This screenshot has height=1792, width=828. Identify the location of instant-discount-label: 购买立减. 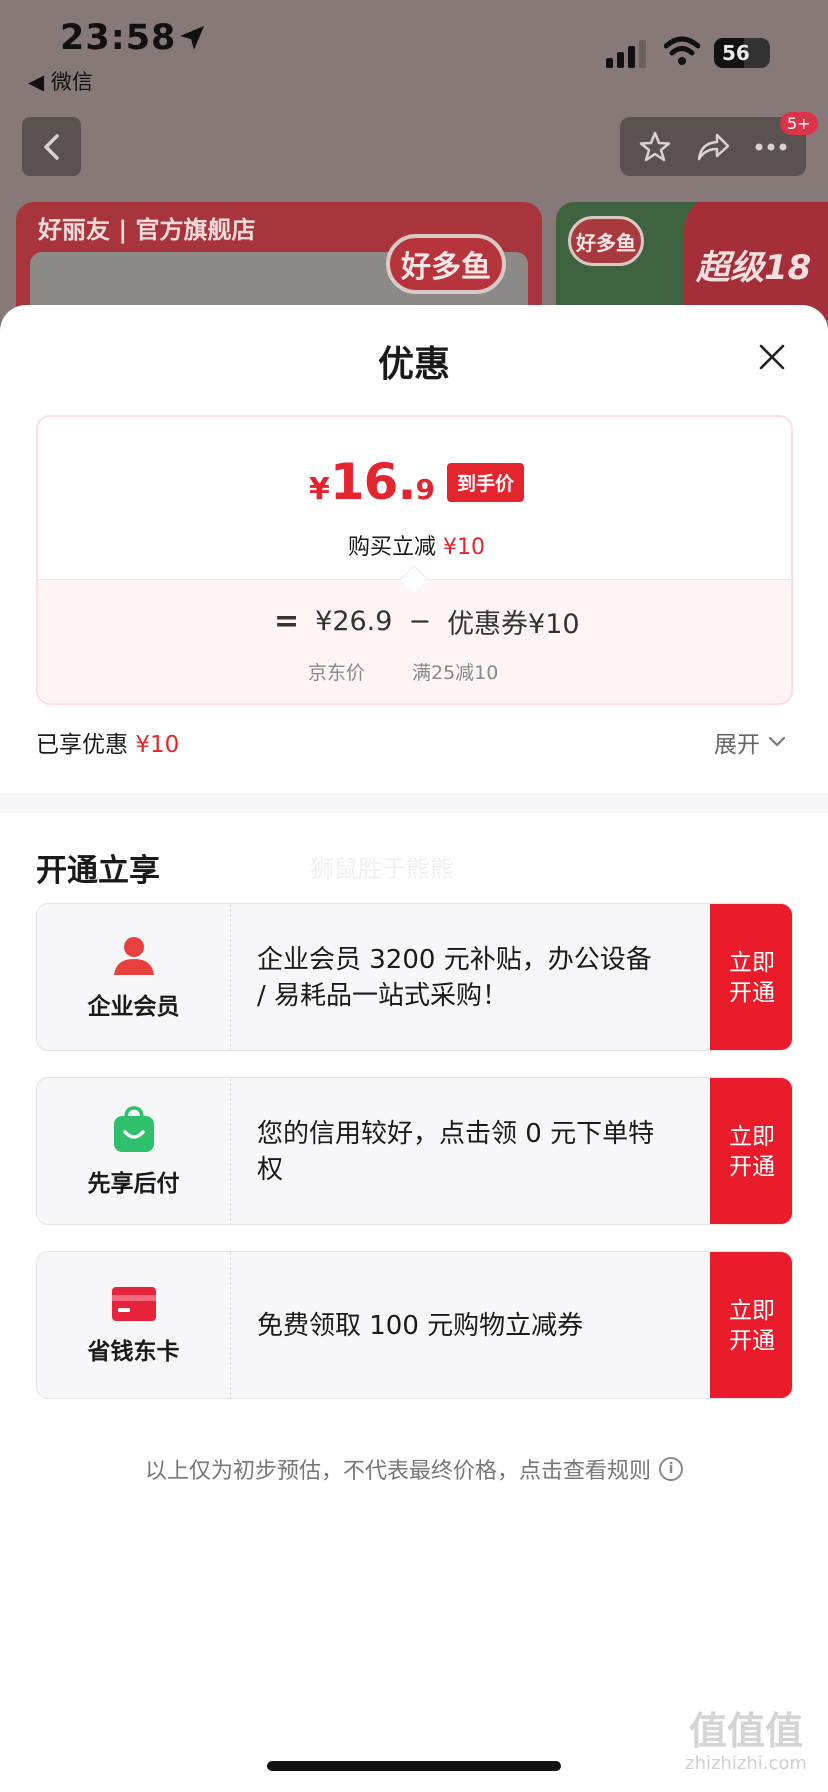
(391, 547).